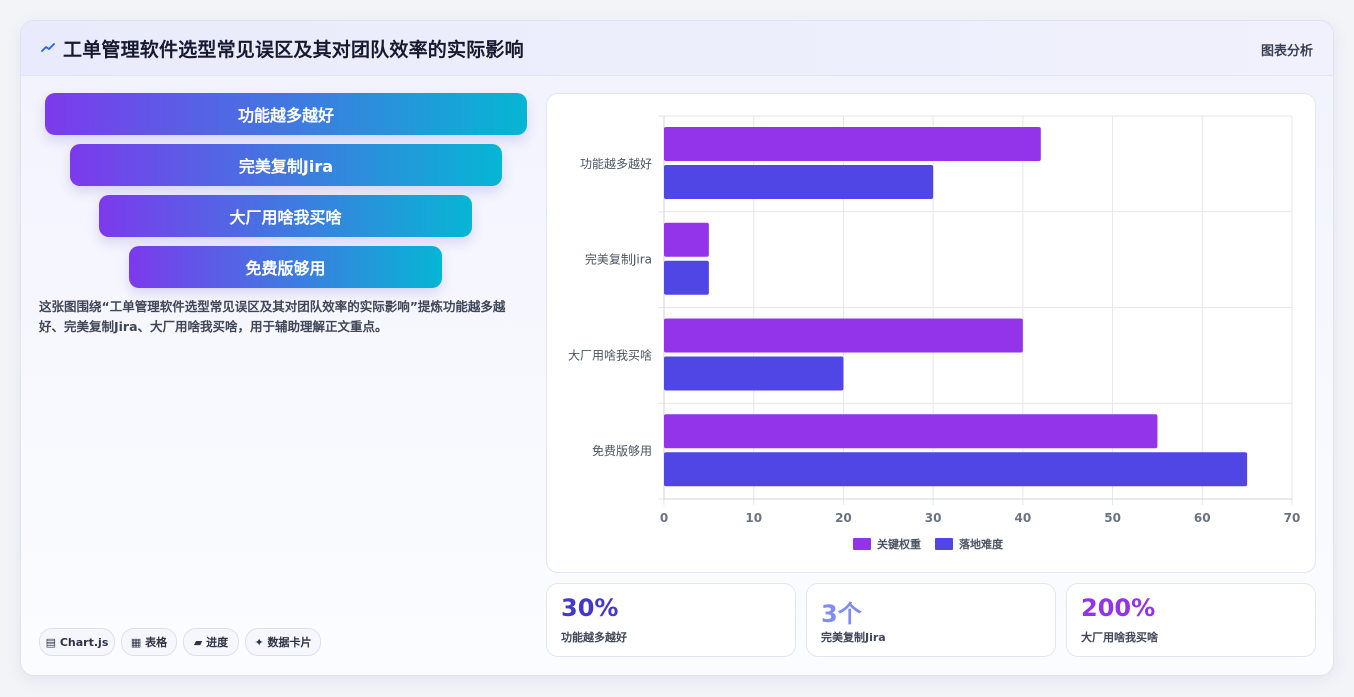  Describe the element at coordinates (753, 518) in the screenshot. I see `x-tick-label: 10` at that location.